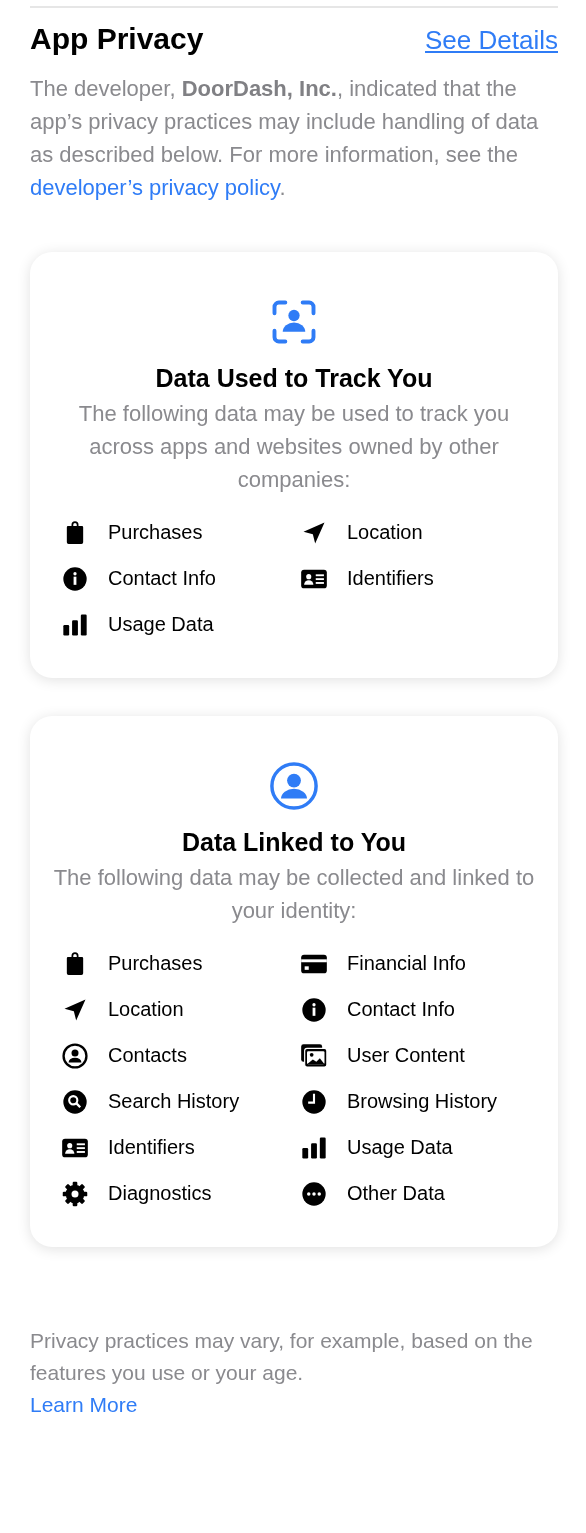 The height and width of the screenshot is (1533, 586). What do you see at coordinates (491, 40) in the screenshot?
I see `see-details-link: See Details` at bounding box center [491, 40].